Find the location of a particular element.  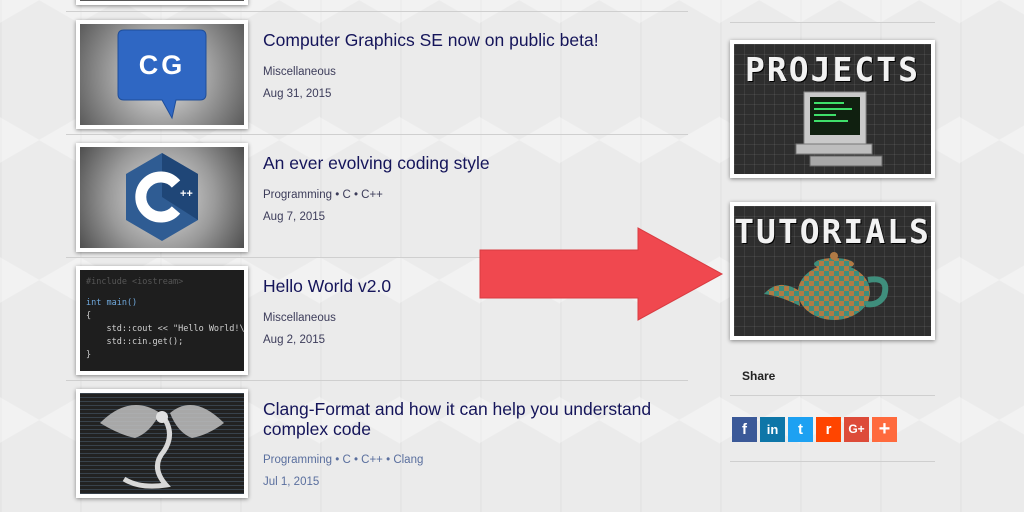

arrow-icon is located at coordinates (601, 274).